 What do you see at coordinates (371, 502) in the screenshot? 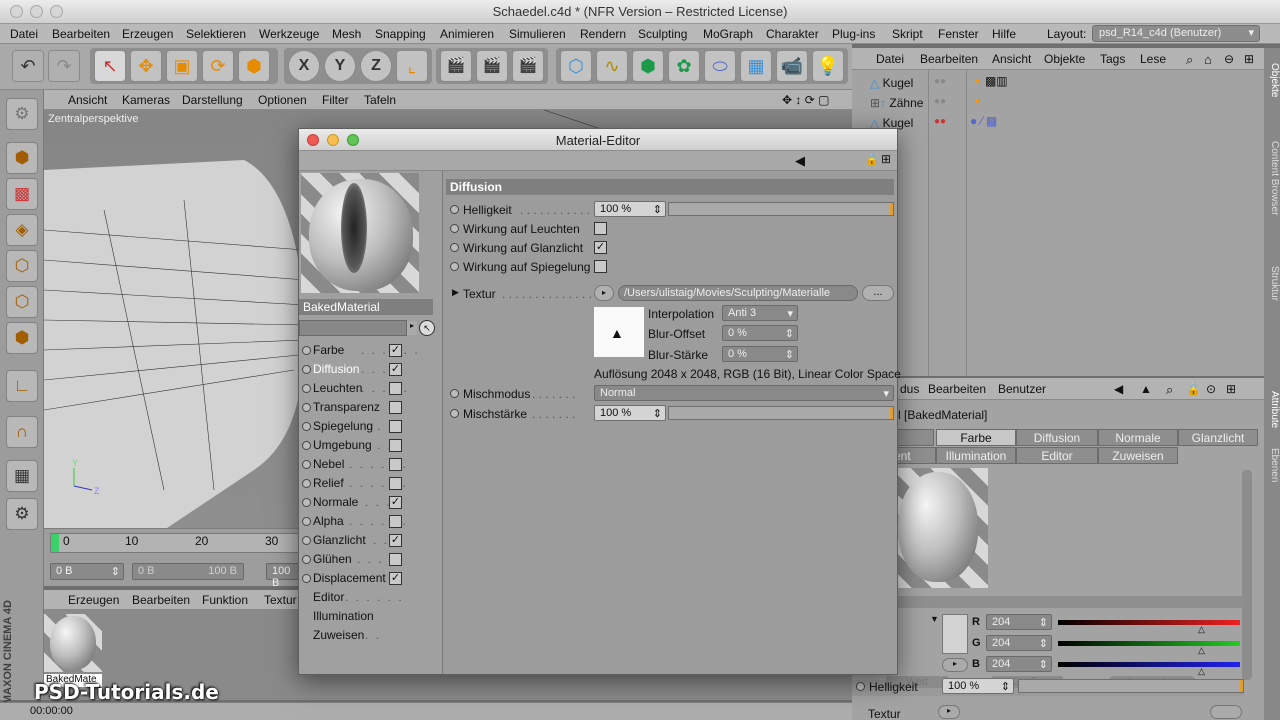
I see `channel-normale: Normale . . . . ✓` at bounding box center [371, 502].